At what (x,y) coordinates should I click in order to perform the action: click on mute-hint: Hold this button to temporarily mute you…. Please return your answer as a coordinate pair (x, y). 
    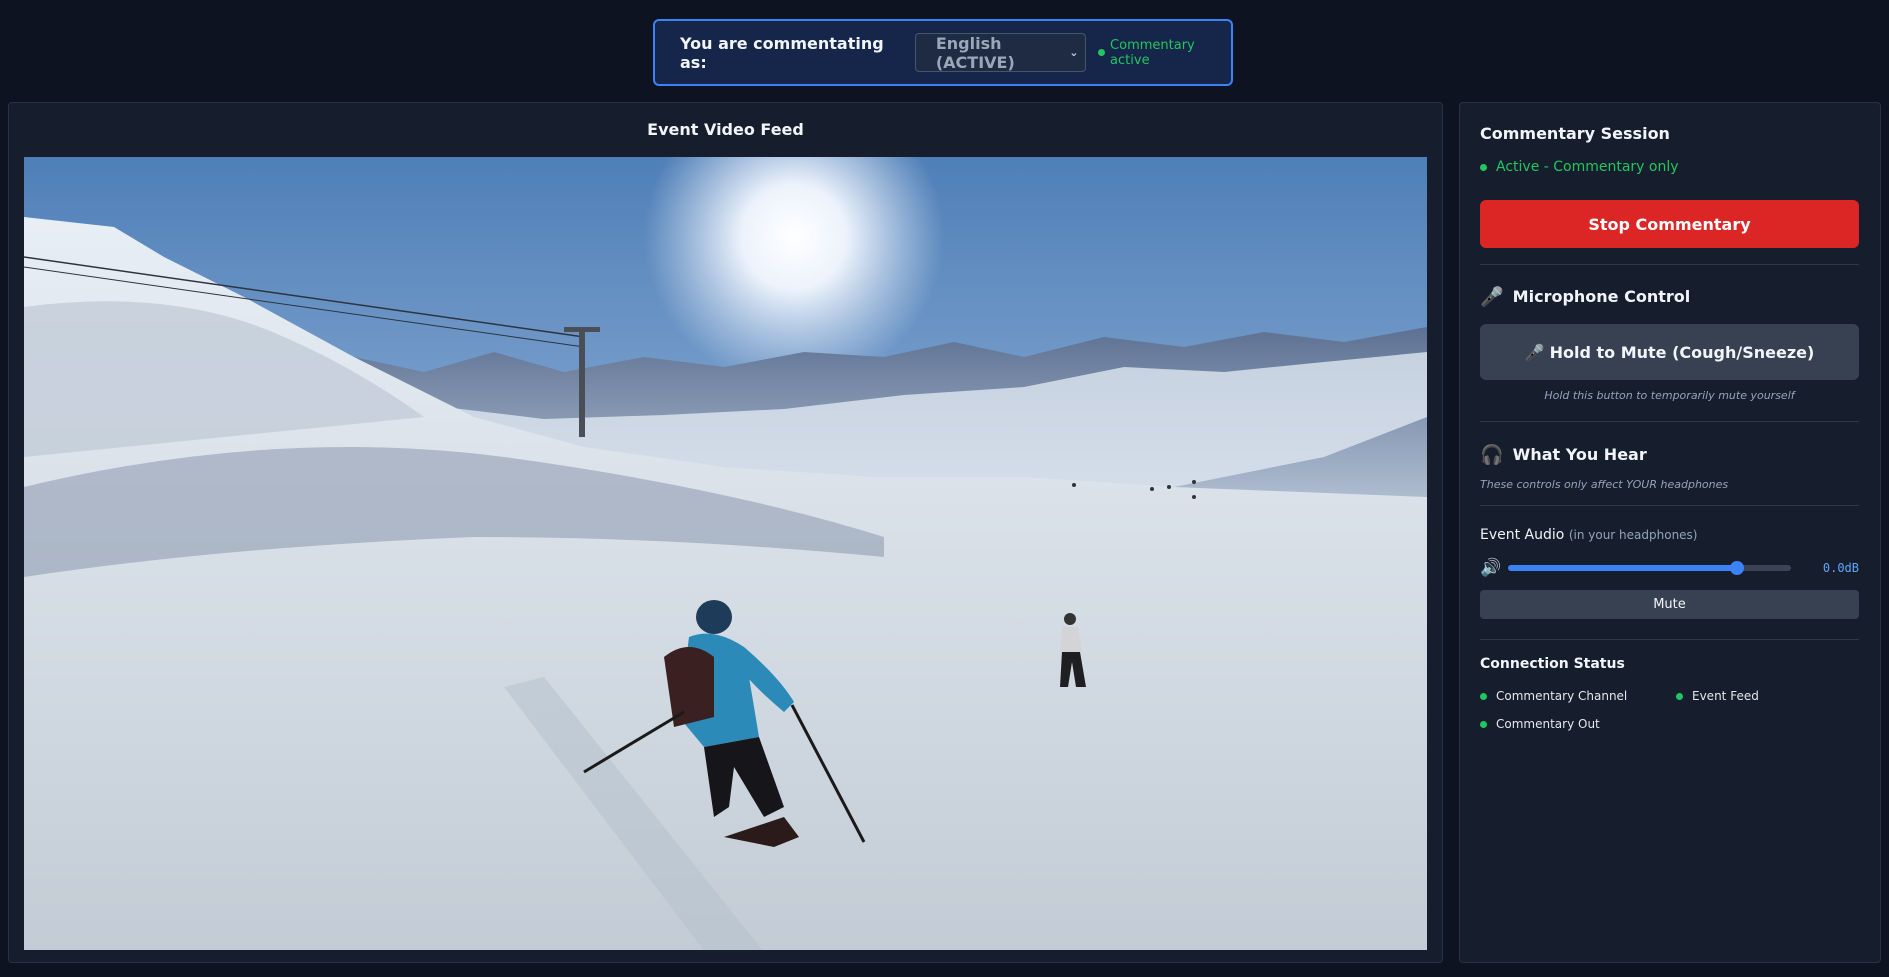
    Looking at the image, I should click on (1669, 395).